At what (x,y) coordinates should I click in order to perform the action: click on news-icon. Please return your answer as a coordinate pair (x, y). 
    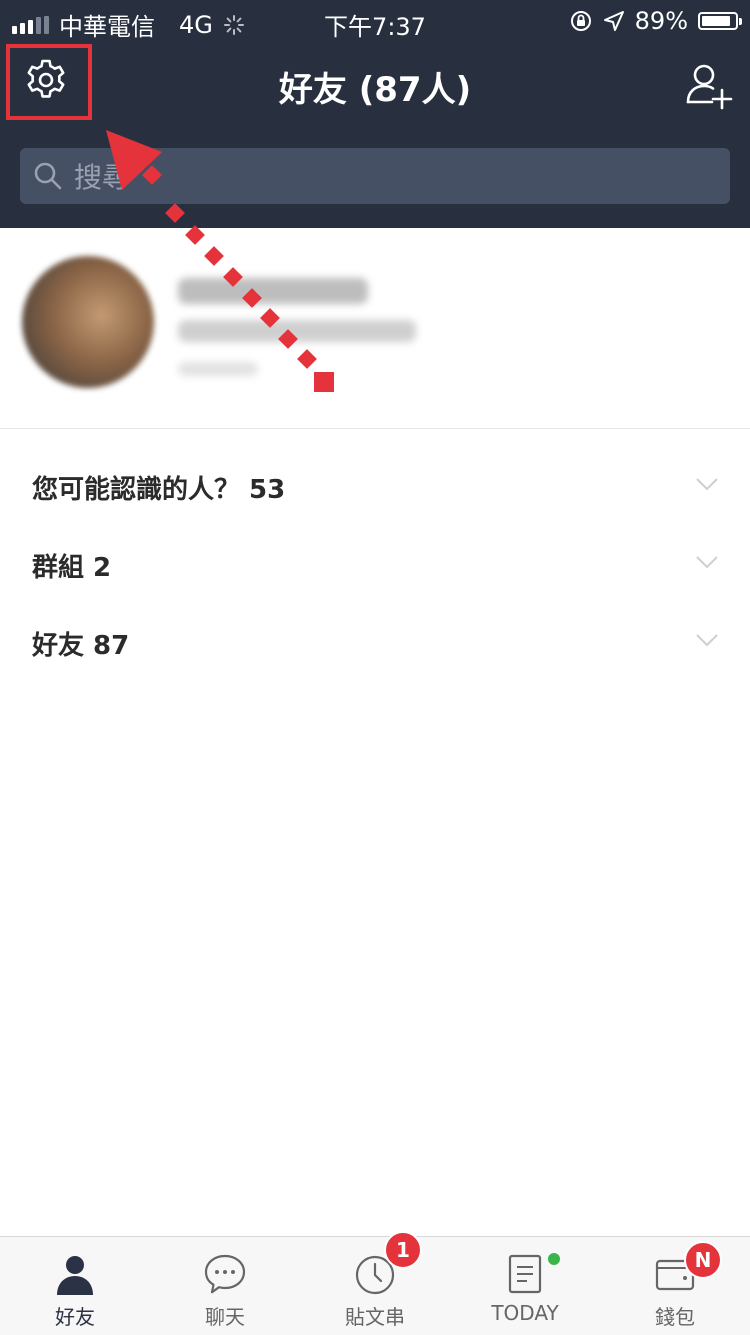
    Looking at the image, I should click on (525, 1274).